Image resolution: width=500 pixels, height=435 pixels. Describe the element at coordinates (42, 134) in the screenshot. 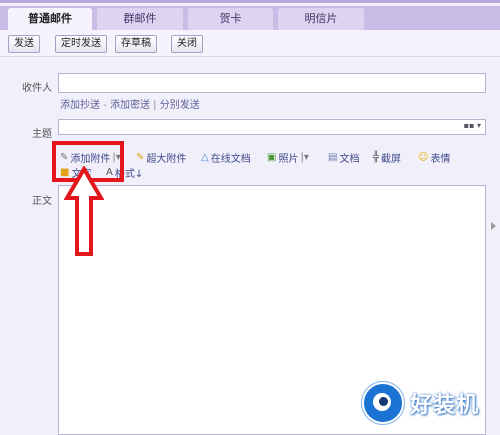

I see `subject-label: 主题` at that location.